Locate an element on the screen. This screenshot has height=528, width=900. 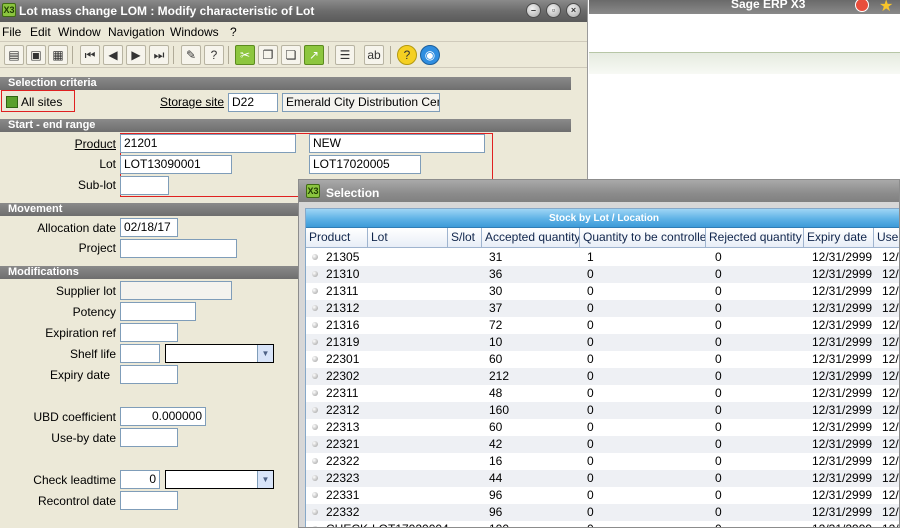
menu-window: Window is located at coordinates (79, 32).